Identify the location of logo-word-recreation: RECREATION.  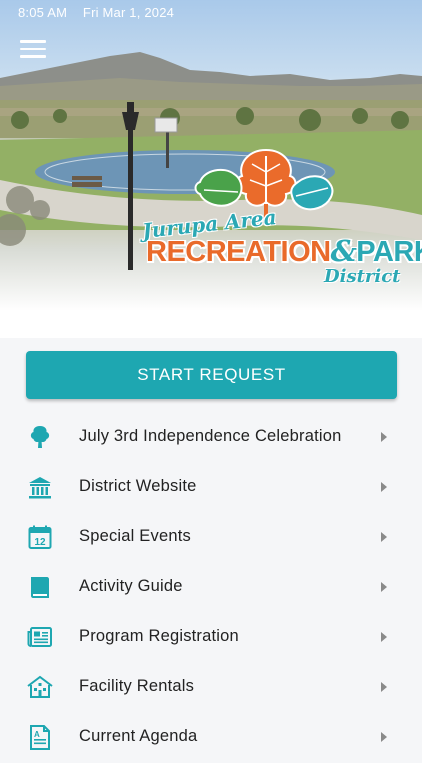
(238, 252).